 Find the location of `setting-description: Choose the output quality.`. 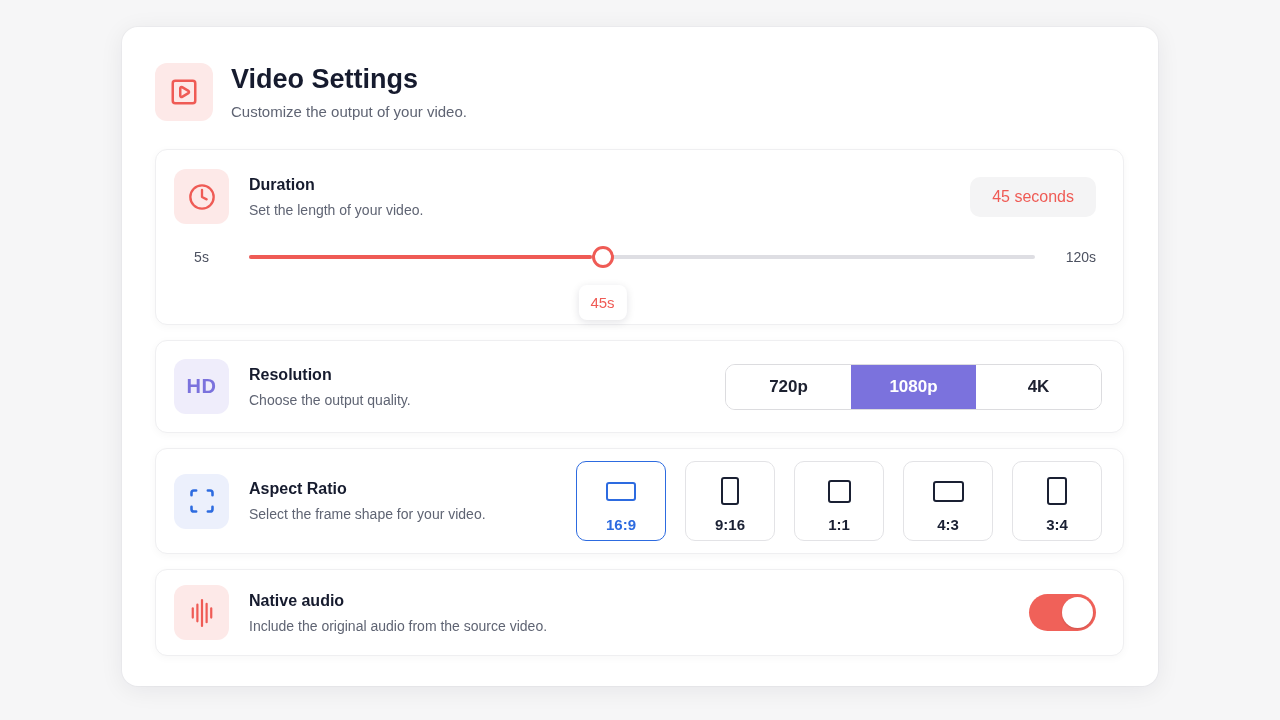

setting-description: Choose the output quality. is located at coordinates (330, 399).